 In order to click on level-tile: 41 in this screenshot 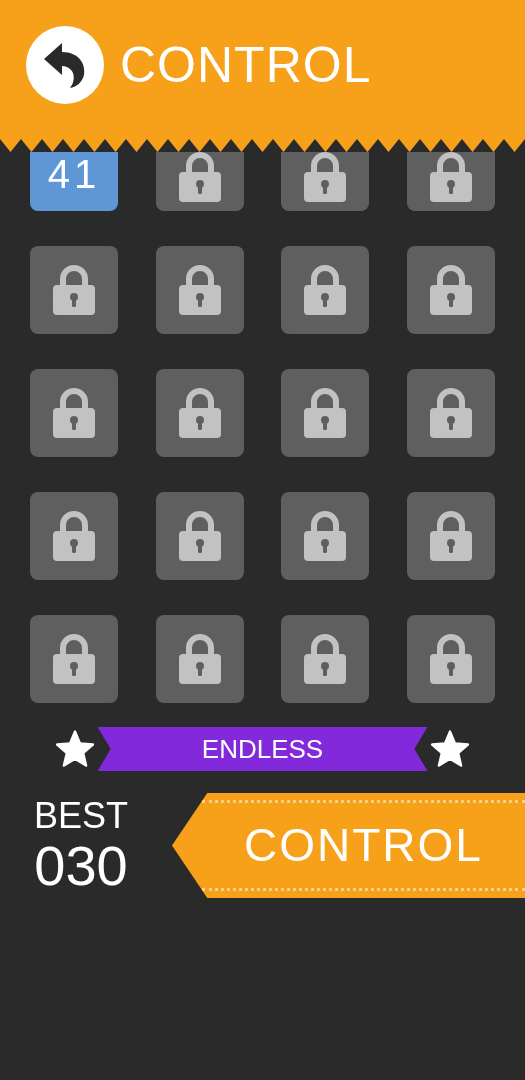, I will do `click(74, 181)`.